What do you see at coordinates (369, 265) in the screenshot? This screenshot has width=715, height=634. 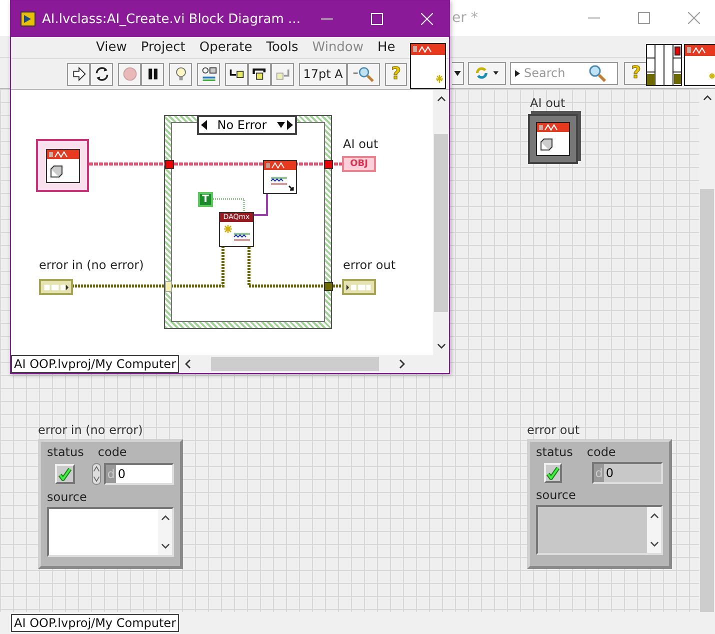 I see `terminal-label: error out` at bounding box center [369, 265].